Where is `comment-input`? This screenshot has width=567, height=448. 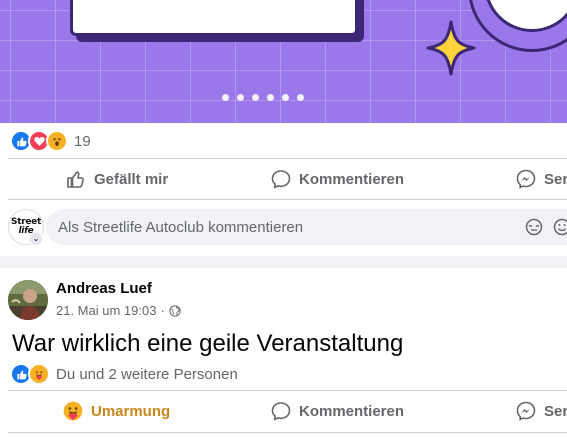
comment-input is located at coordinates (306, 227).